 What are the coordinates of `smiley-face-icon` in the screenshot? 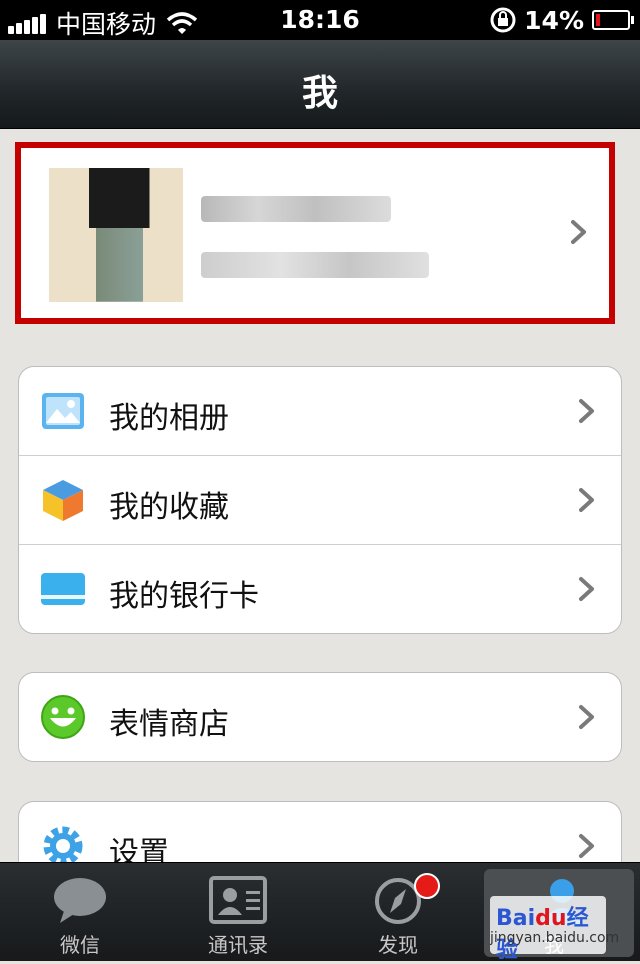 It's located at (63, 717).